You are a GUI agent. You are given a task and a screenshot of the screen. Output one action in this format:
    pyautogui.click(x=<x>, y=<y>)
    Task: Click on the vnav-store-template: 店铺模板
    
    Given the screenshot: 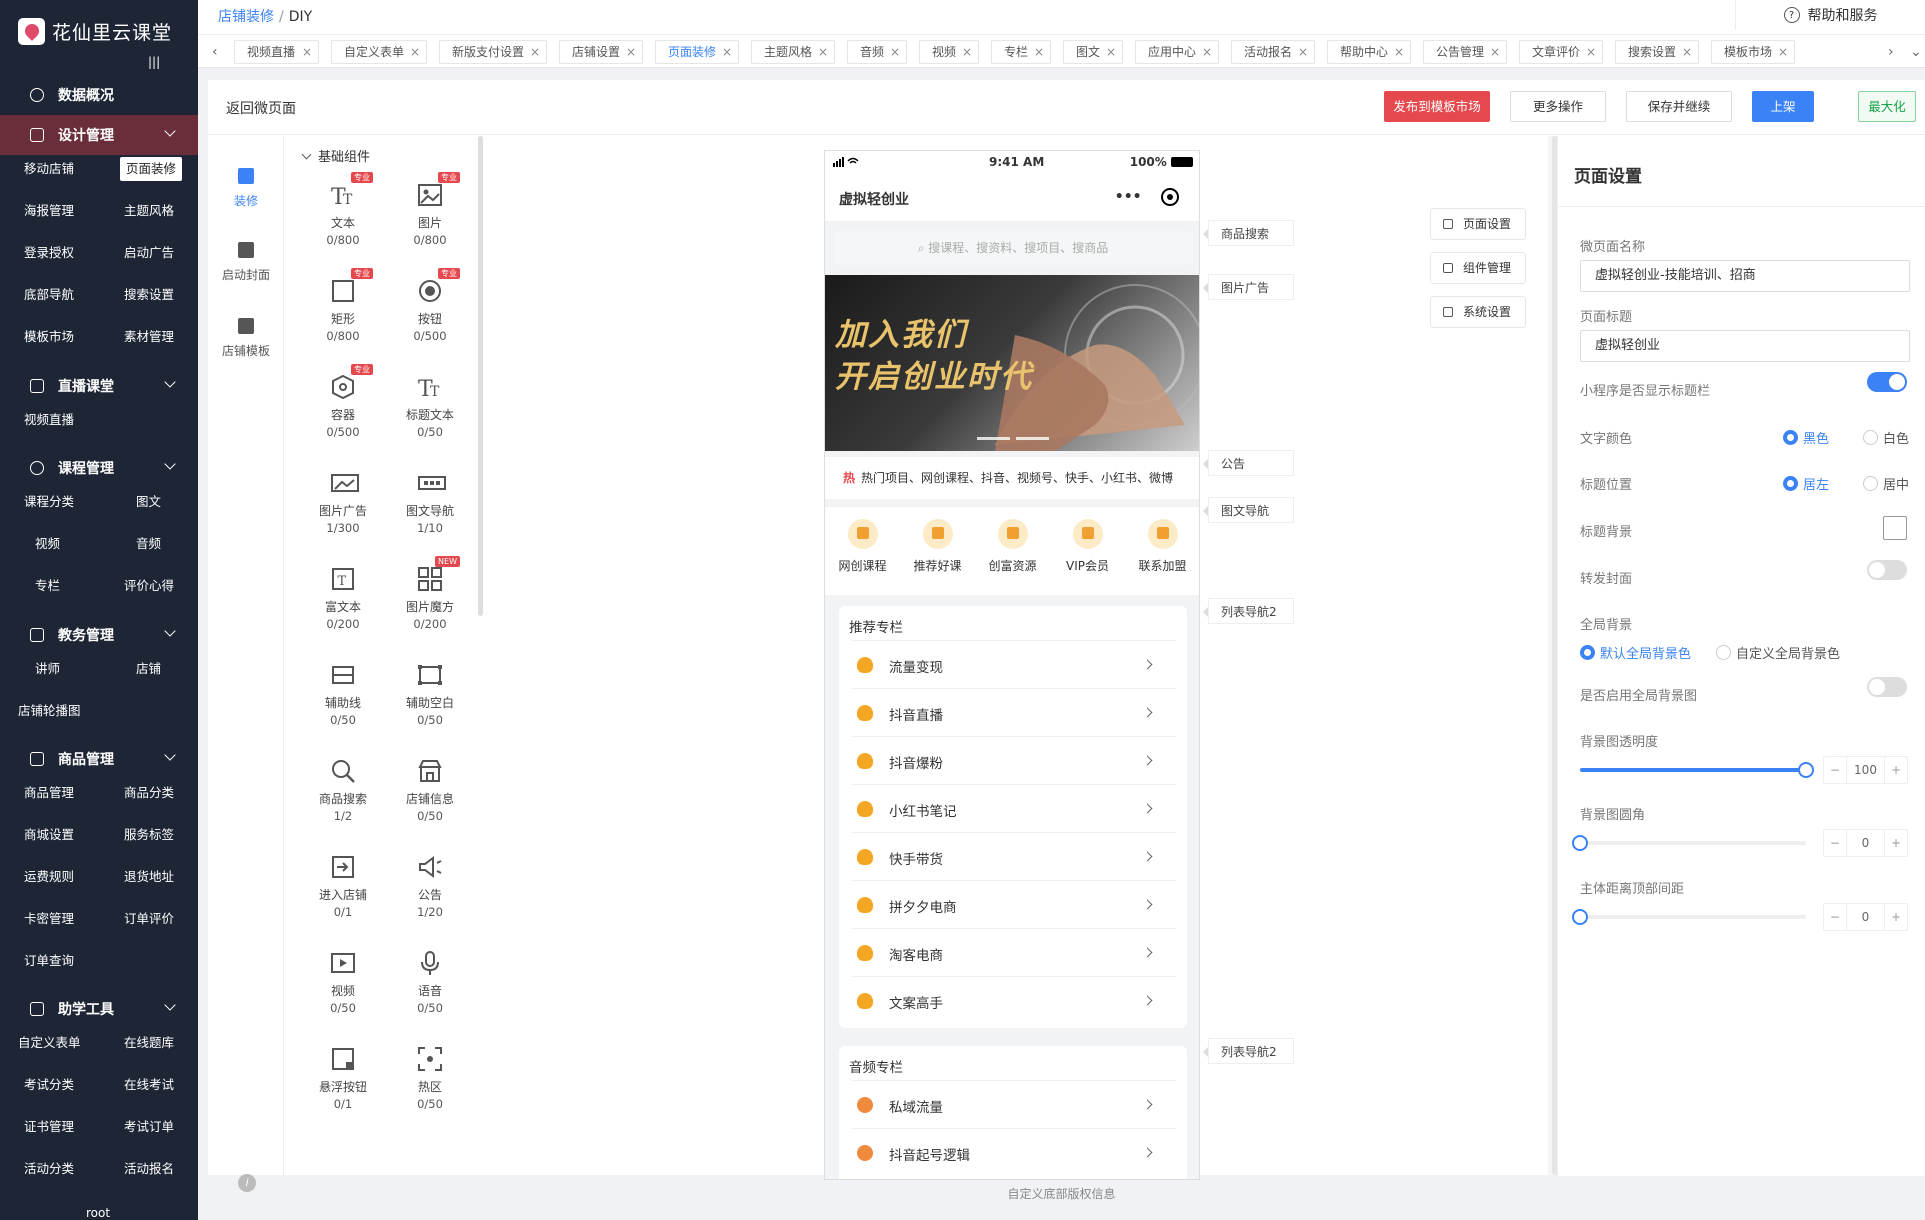 What is the action you would take?
    pyautogui.click(x=246, y=338)
    